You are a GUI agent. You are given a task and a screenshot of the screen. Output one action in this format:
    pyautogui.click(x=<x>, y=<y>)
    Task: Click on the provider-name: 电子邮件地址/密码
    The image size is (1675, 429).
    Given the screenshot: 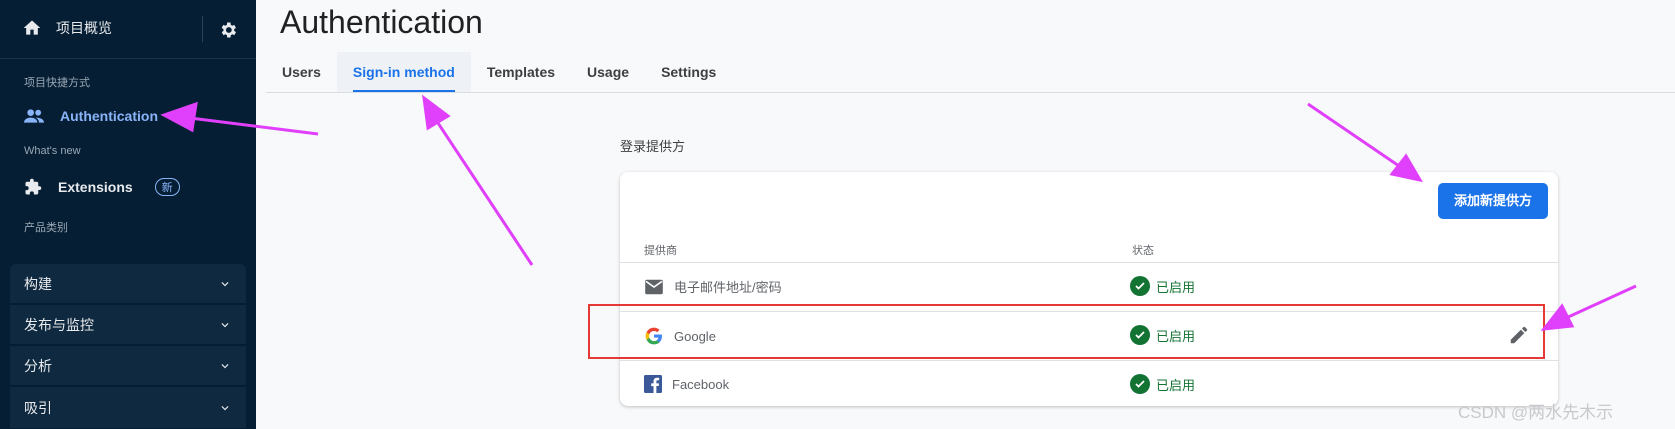 What is the action you would take?
    pyautogui.click(x=728, y=287)
    